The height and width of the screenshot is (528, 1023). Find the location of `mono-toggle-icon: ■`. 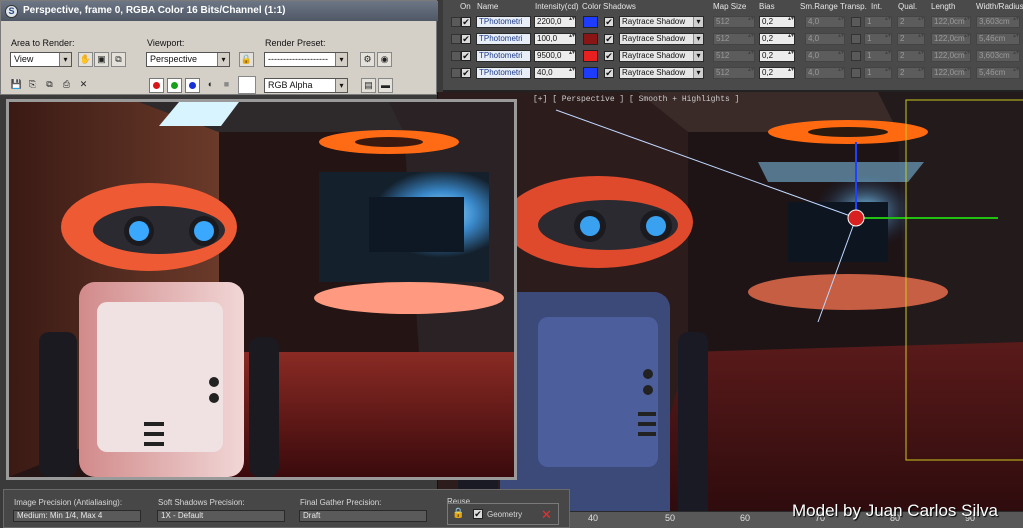

mono-toggle-icon: ■ is located at coordinates (226, 85).